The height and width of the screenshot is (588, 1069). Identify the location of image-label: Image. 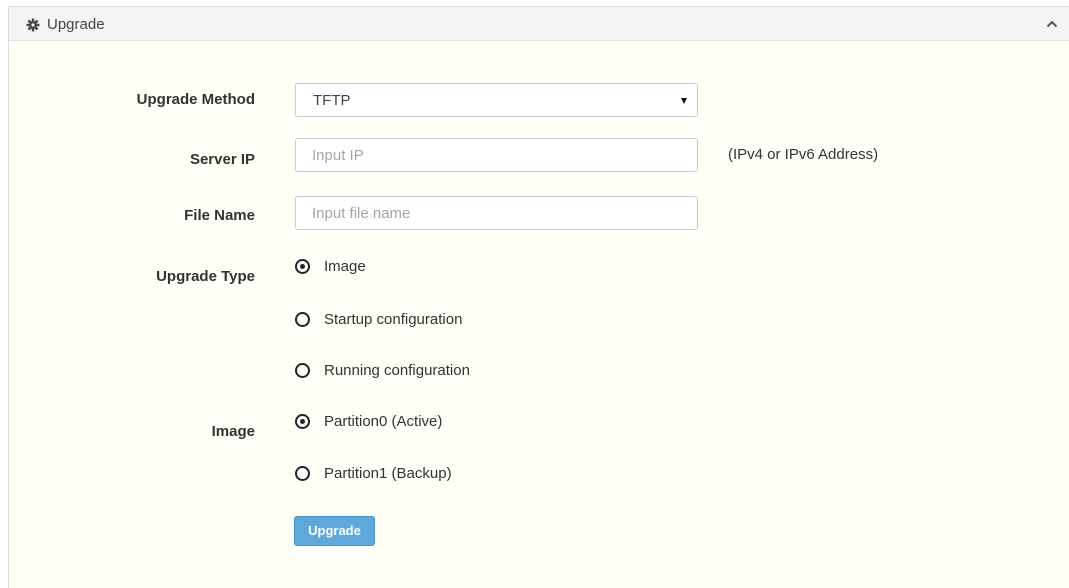
(233, 431).